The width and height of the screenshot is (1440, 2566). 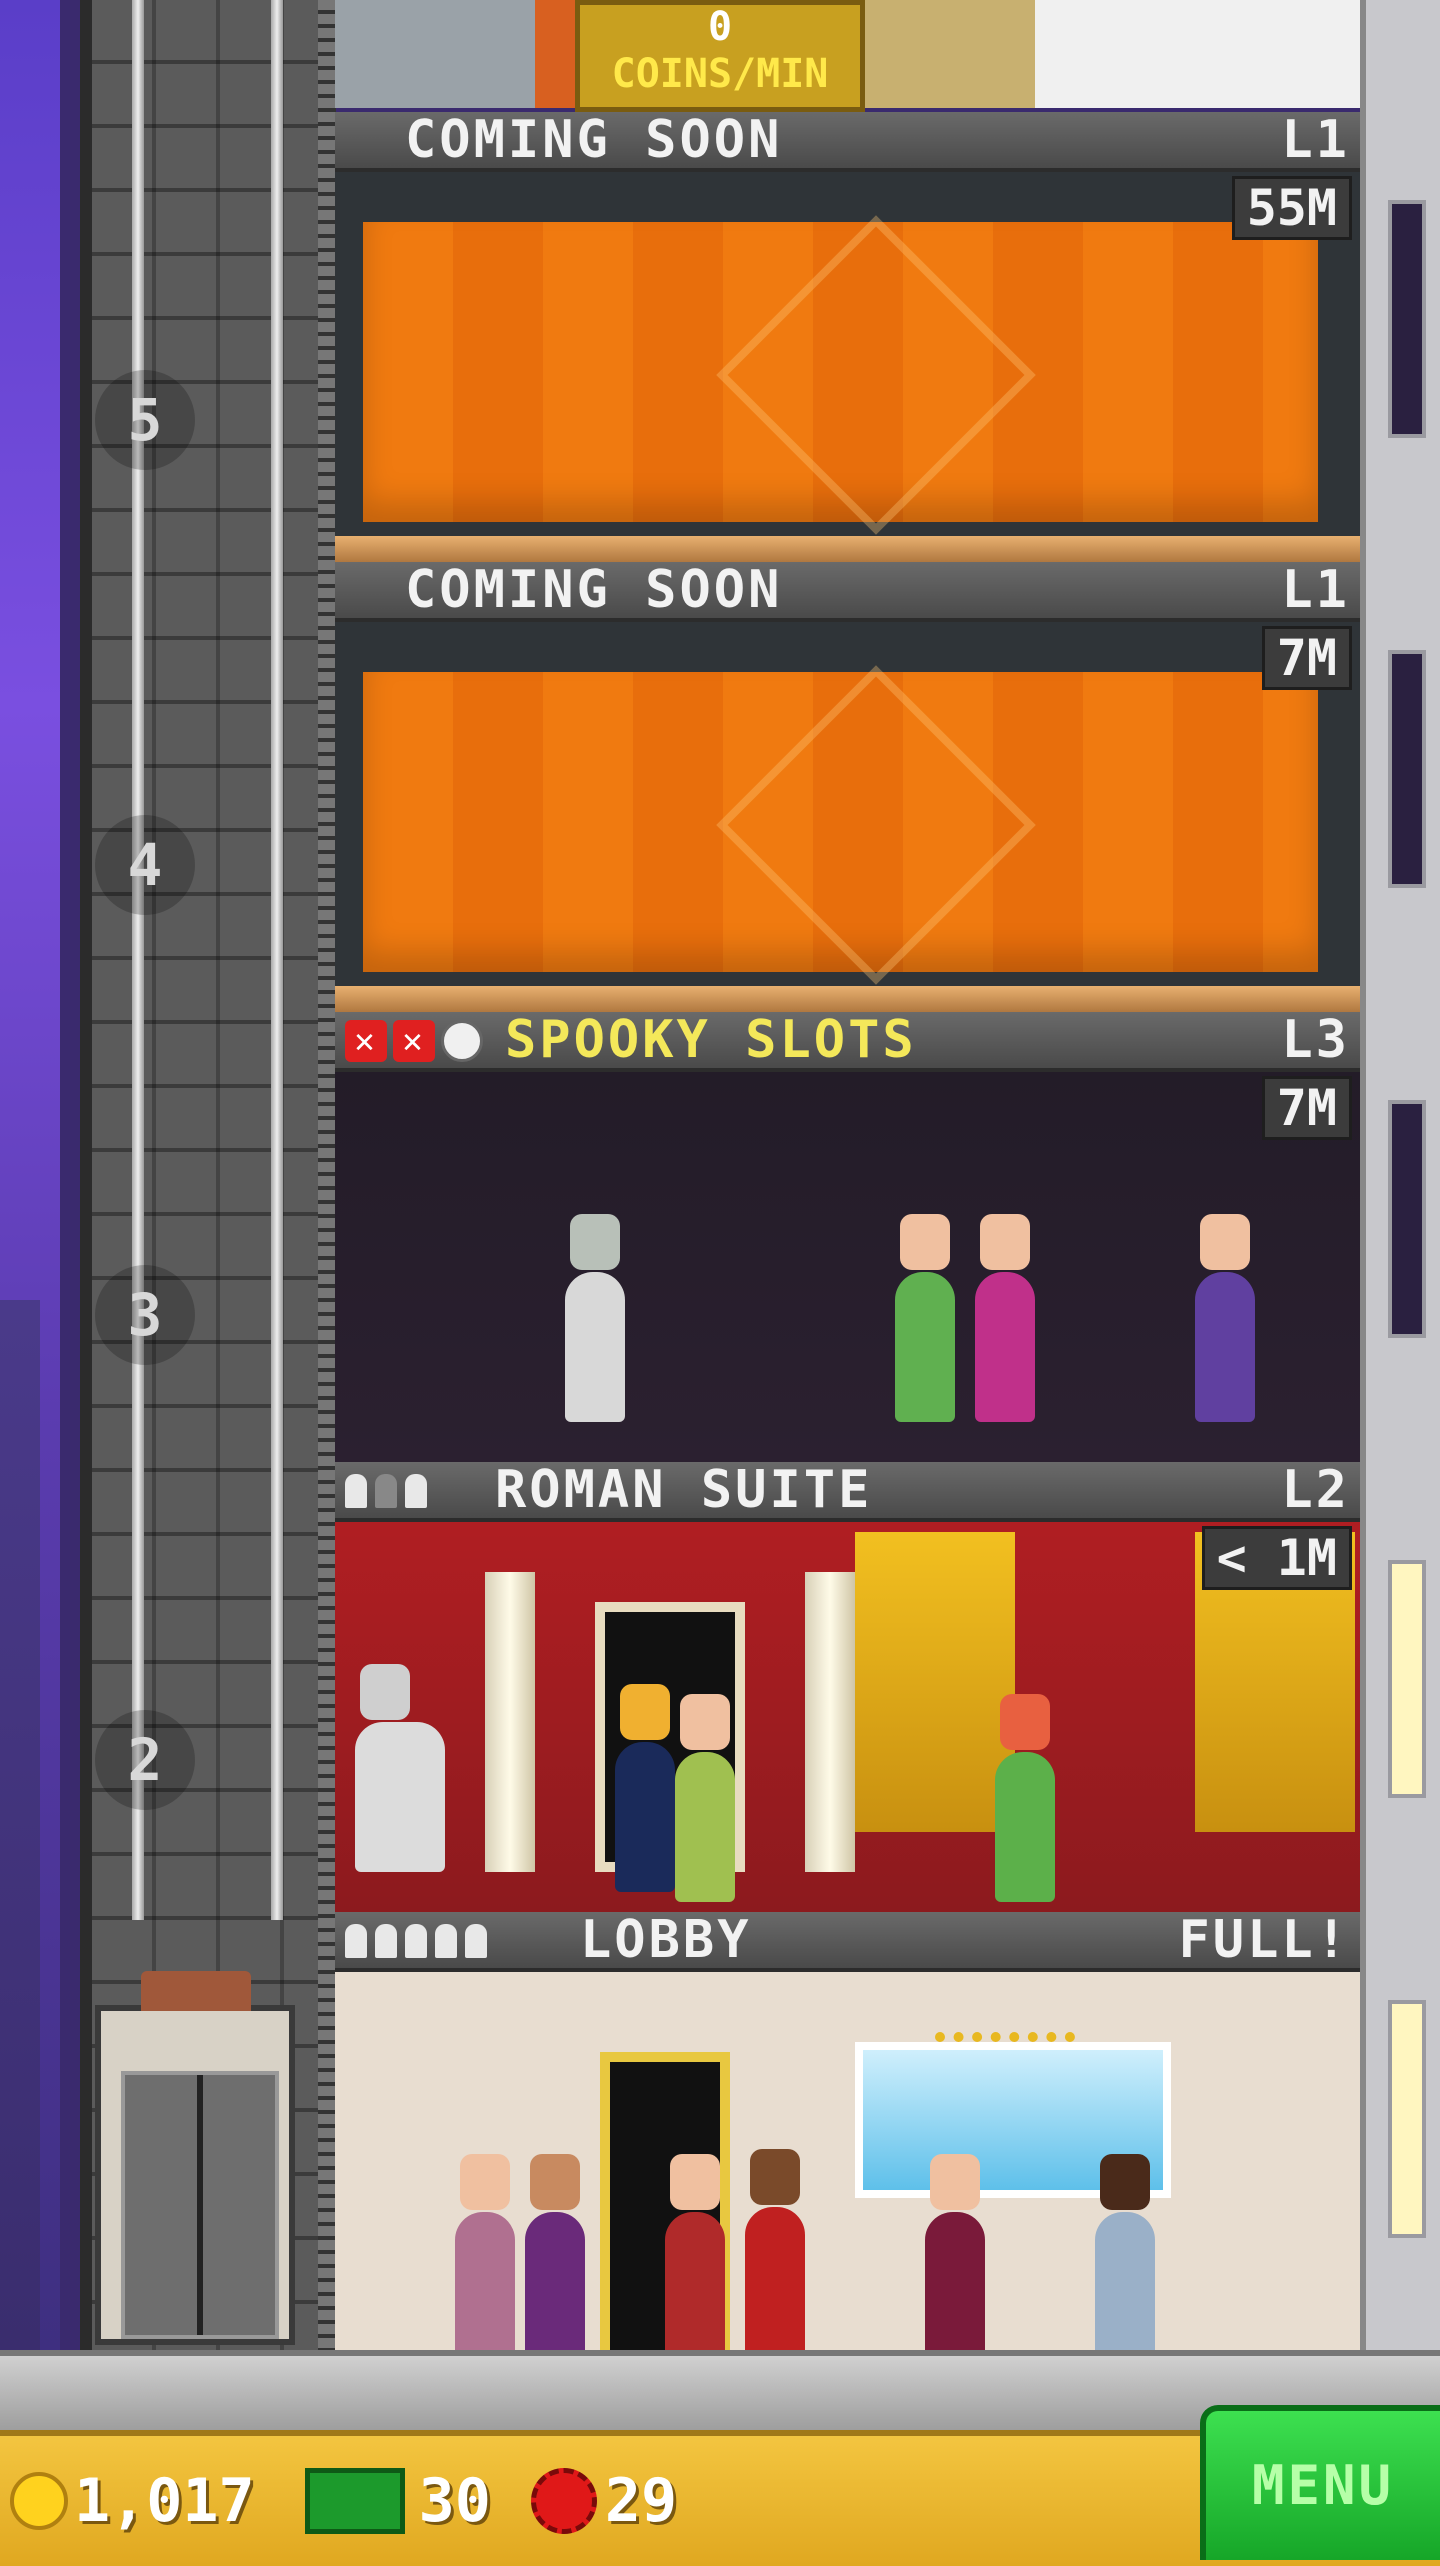 I want to click on floor-coming-soon-2: COMING SOON L1 7M, so click(x=847, y=787).